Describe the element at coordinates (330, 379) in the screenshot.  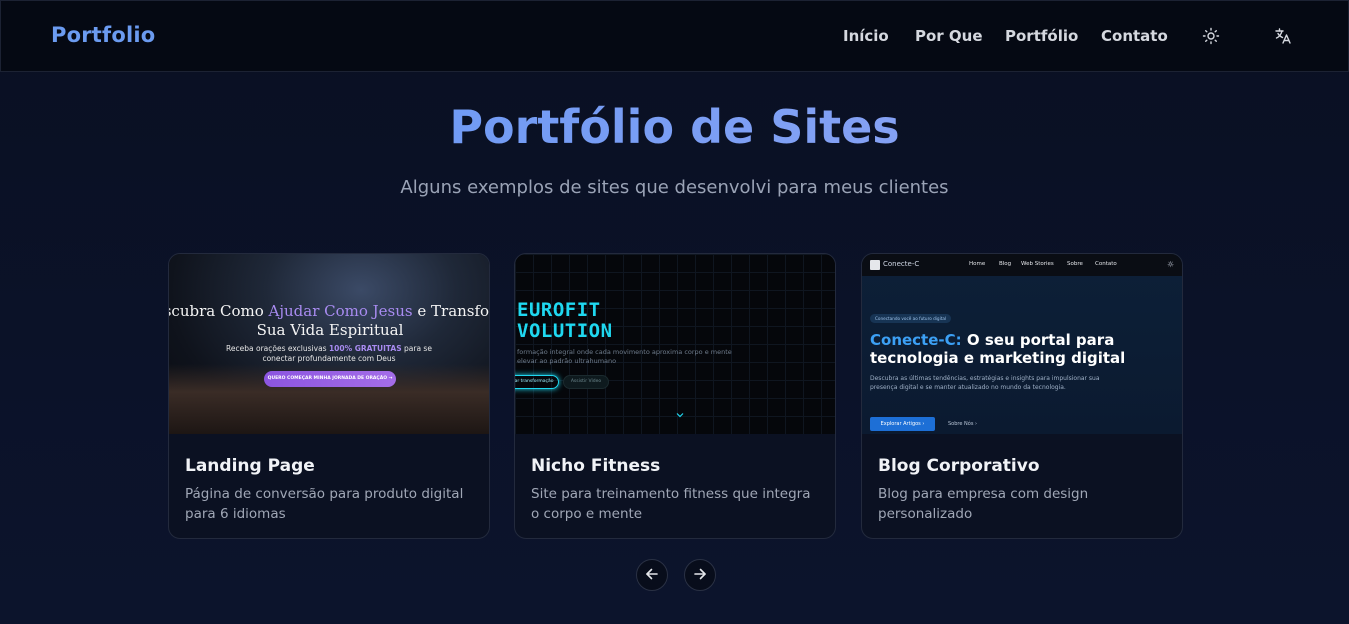
I see `preview-cta-button: QUERO COMEÇAR MINHA JORNADA DE ORAÇÃO →` at that location.